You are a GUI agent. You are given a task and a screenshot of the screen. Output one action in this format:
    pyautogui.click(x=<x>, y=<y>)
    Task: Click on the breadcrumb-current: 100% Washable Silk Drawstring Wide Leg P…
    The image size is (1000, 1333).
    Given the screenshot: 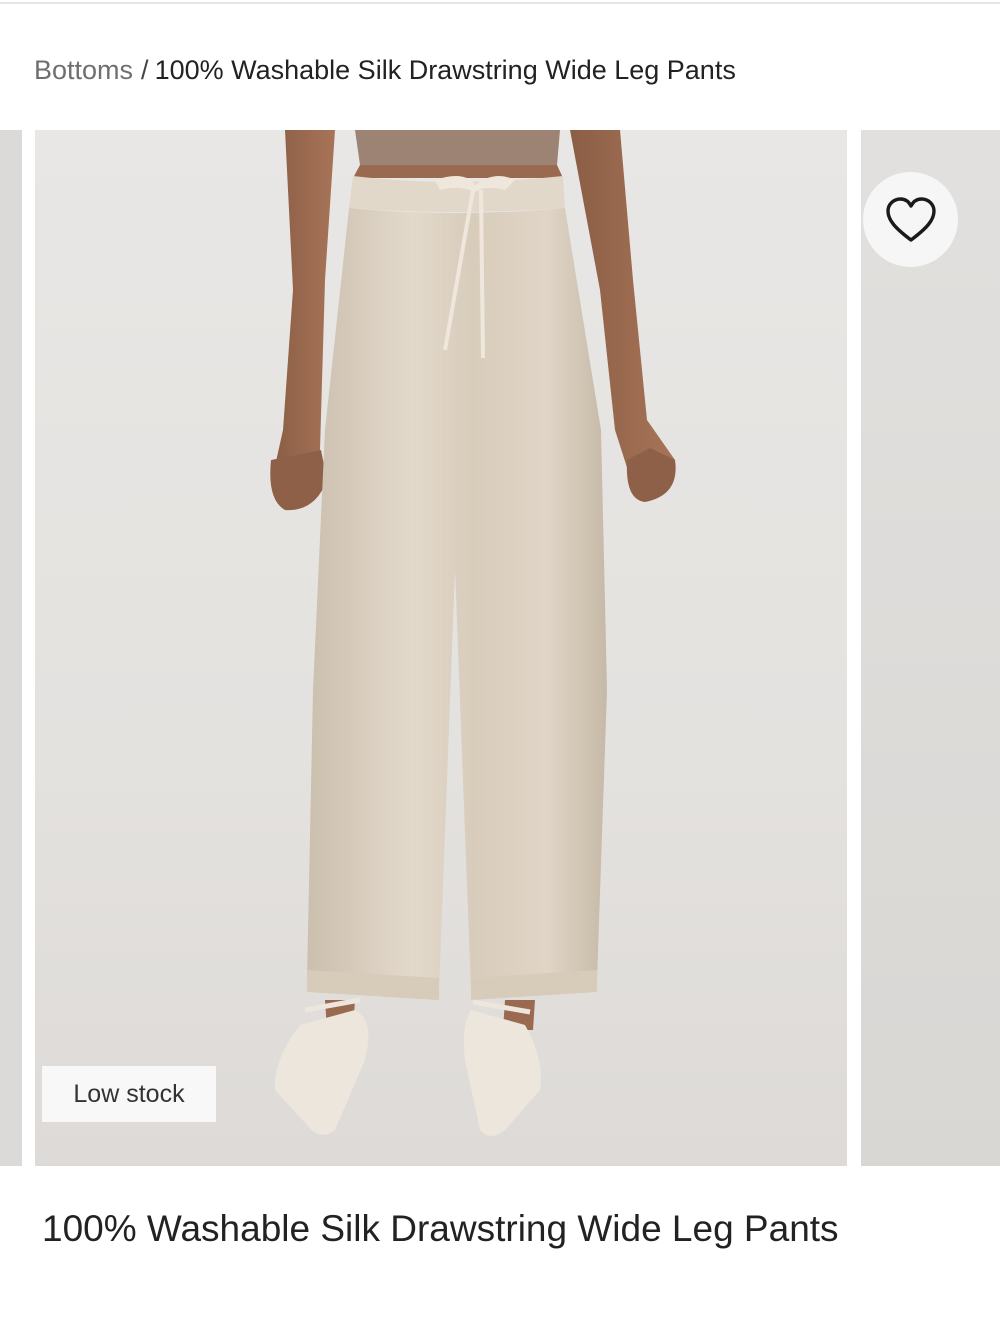 What is the action you would take?
    pyautogui.click(x=445, y=70)
    